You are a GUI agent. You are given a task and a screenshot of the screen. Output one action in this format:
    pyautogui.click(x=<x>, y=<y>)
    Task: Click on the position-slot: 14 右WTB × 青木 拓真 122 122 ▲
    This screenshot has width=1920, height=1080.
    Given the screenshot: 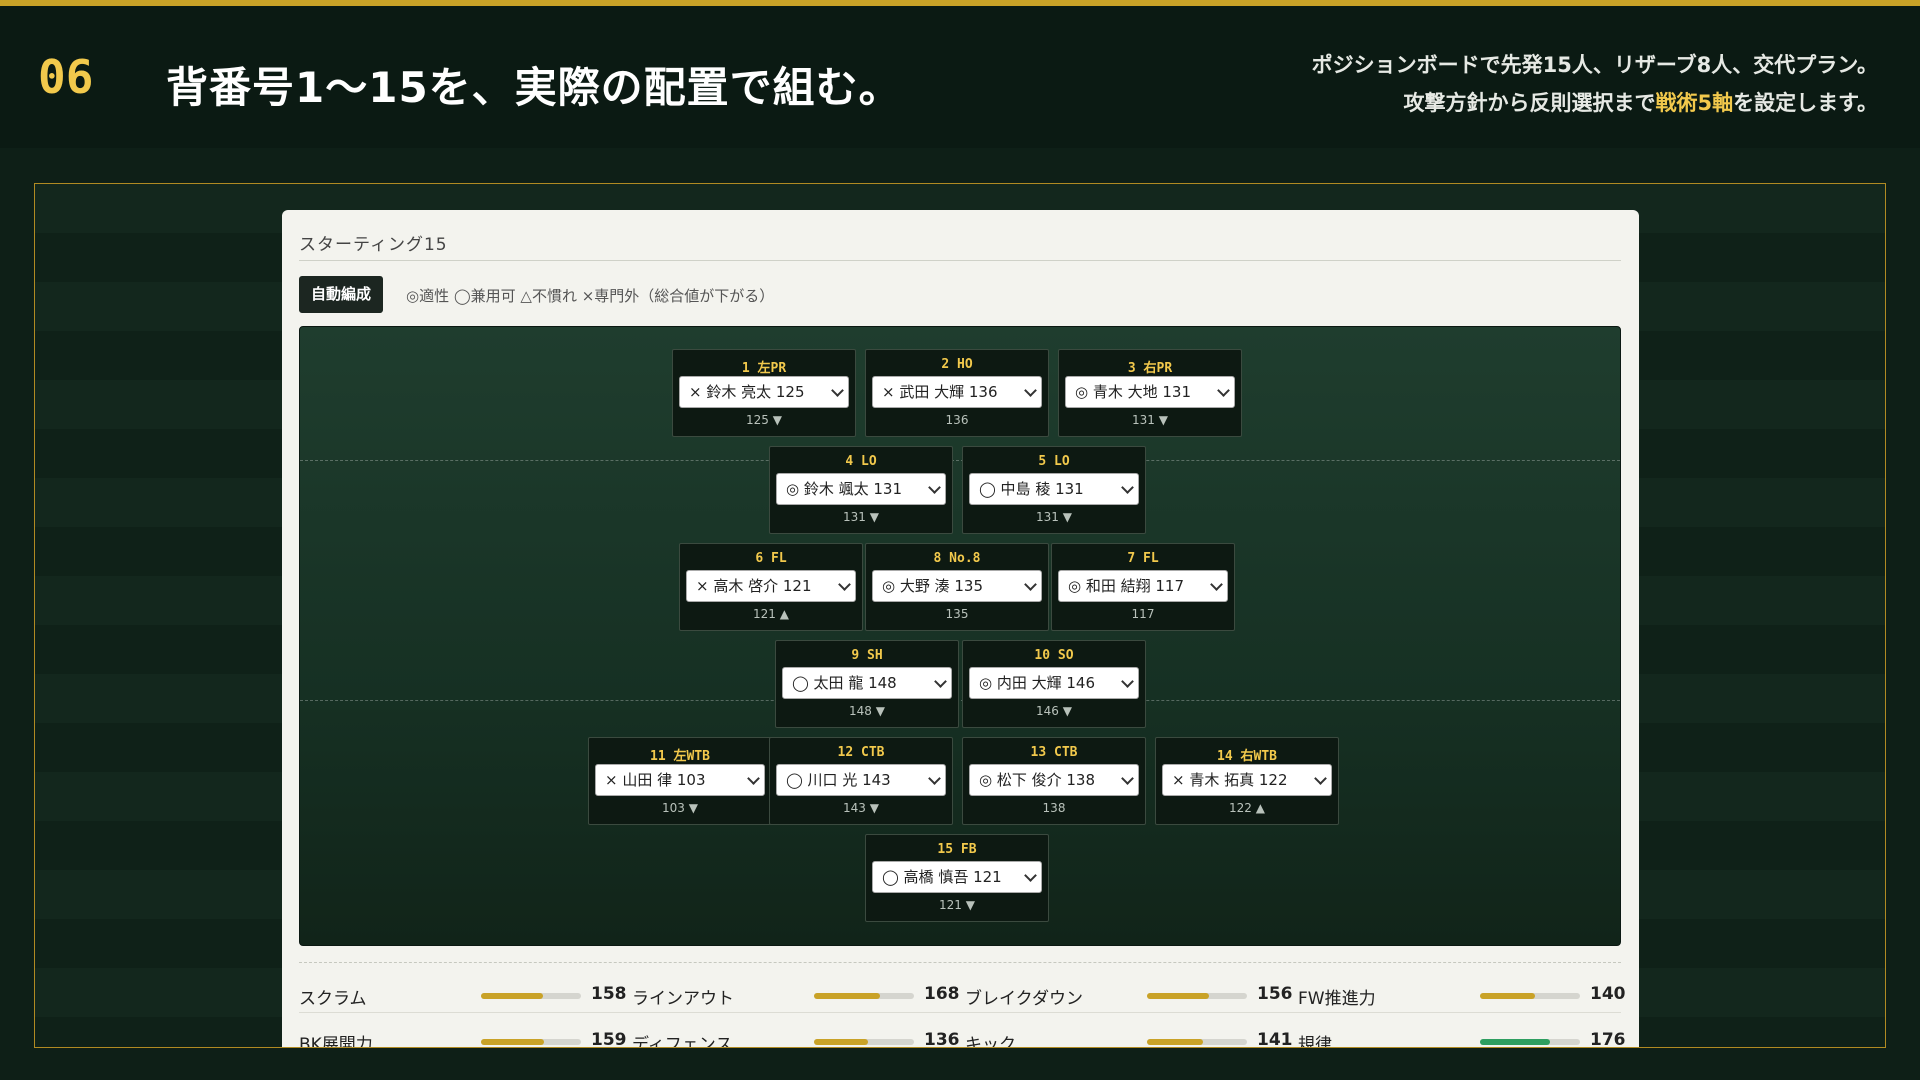 What is the action you would take?
    pyautogui.click(x=1247, y=781)
    